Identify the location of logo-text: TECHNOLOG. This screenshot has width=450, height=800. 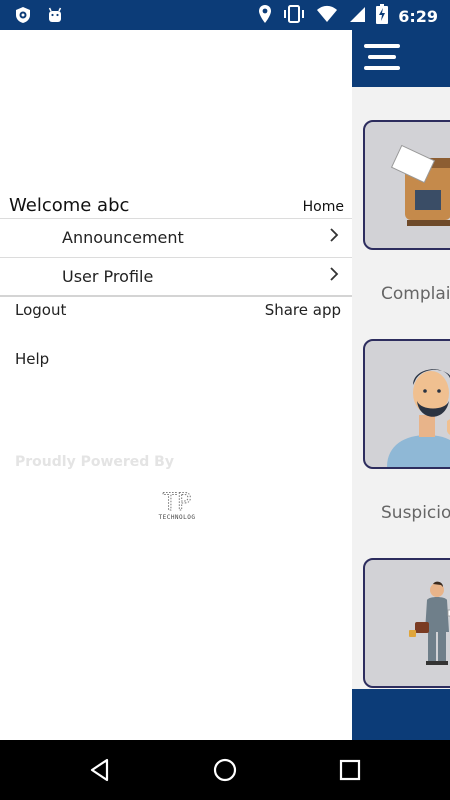
(177, 517).